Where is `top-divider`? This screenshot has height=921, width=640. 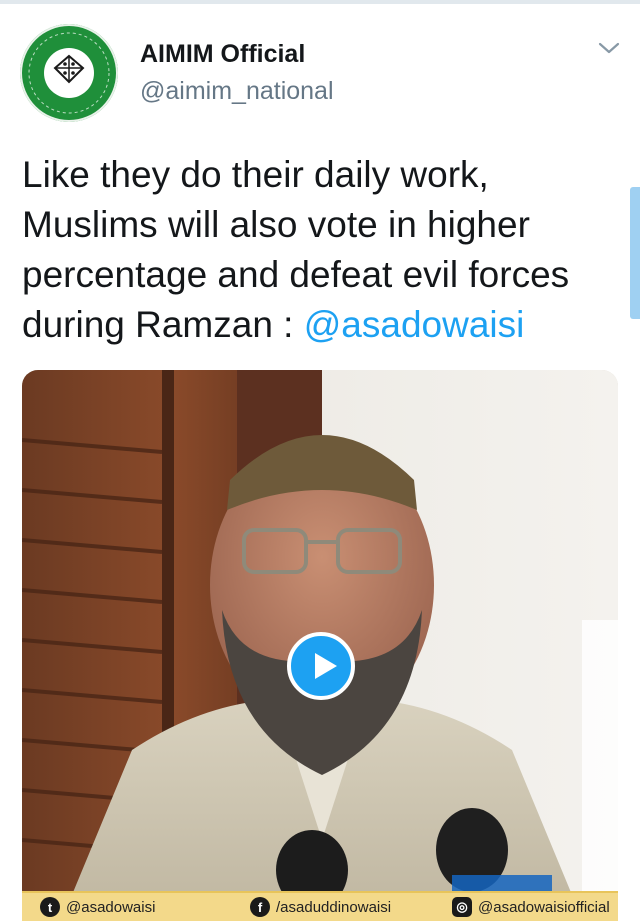
top-divider is located at coordinates (320, 2).